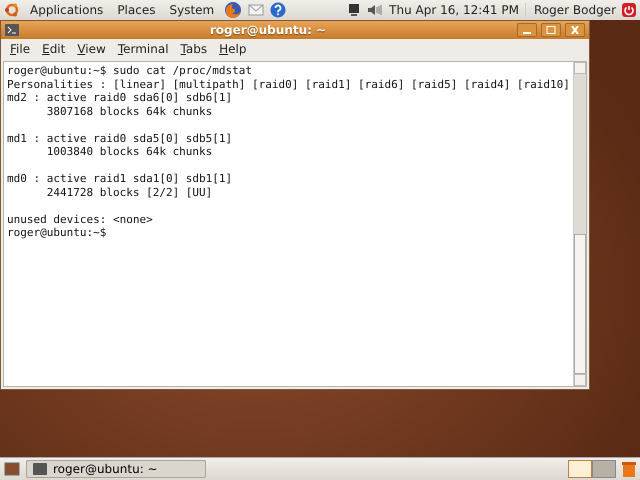 This screenshot has height=480, width=640. Describe the element at coordinates (120, 138) in the screenshot. I see `terminal-line: md1 : active raid0 sda5[0] sdb5[1]` at that location.